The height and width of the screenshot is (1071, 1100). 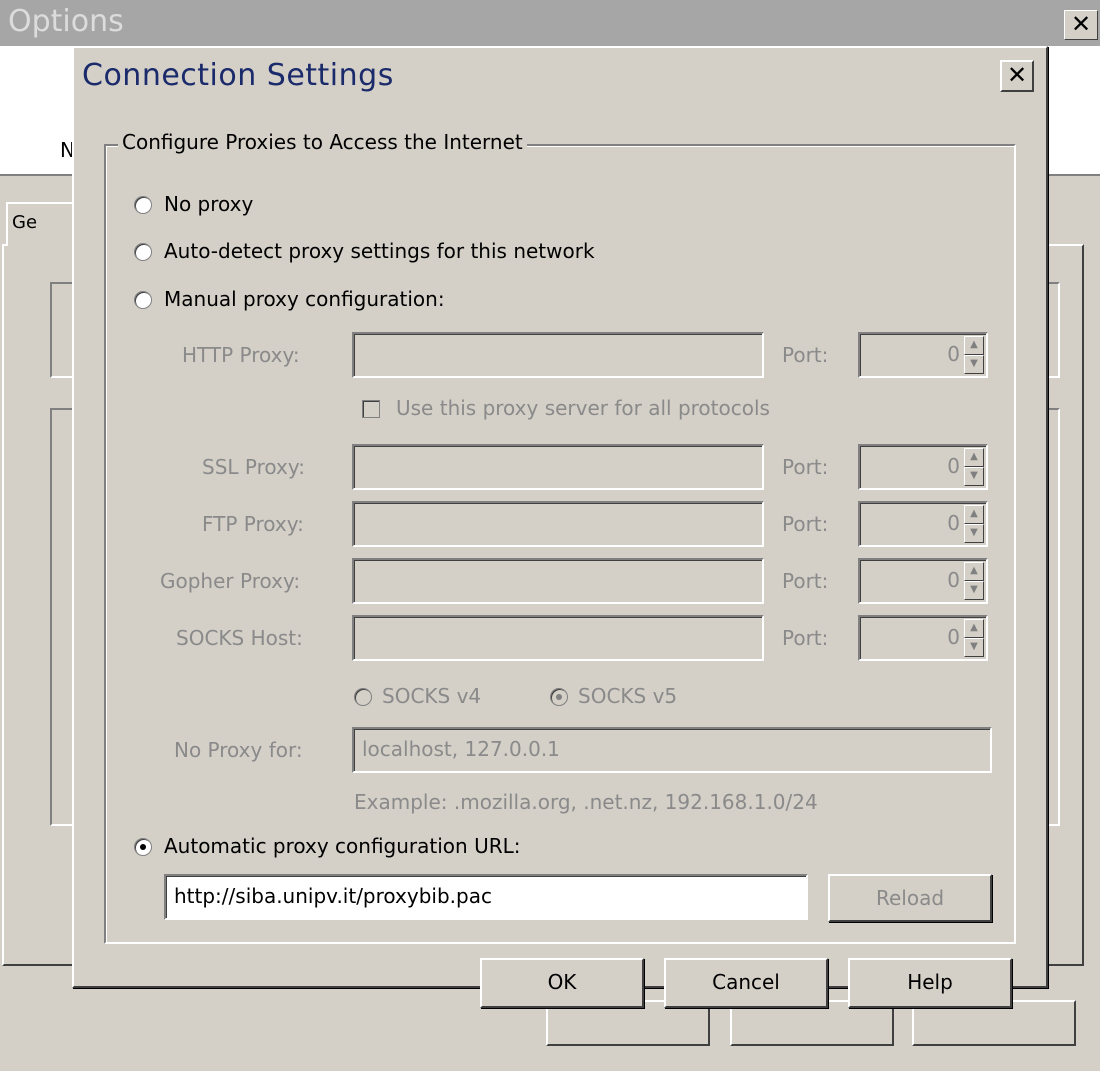 What do you see at coordinates (143, 300) in the screenshot?
I see `manual-proxy-radio` at bounding box center [143, 300].